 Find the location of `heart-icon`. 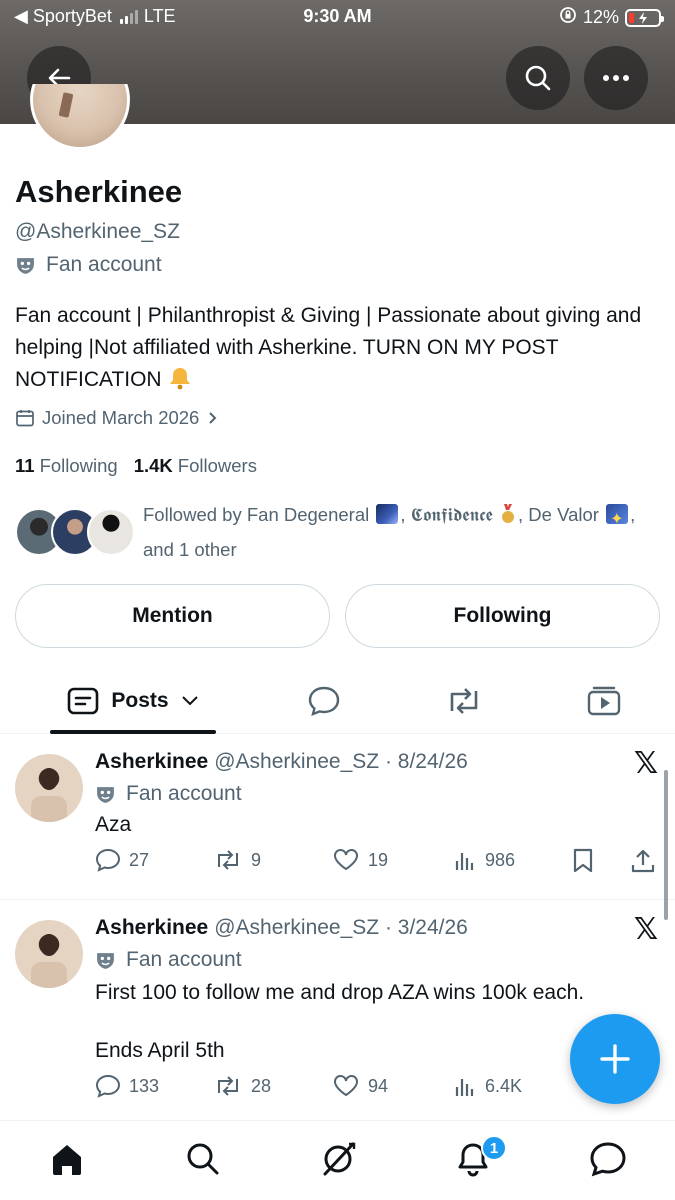

heart-icon is located at coordinates (346, 860).